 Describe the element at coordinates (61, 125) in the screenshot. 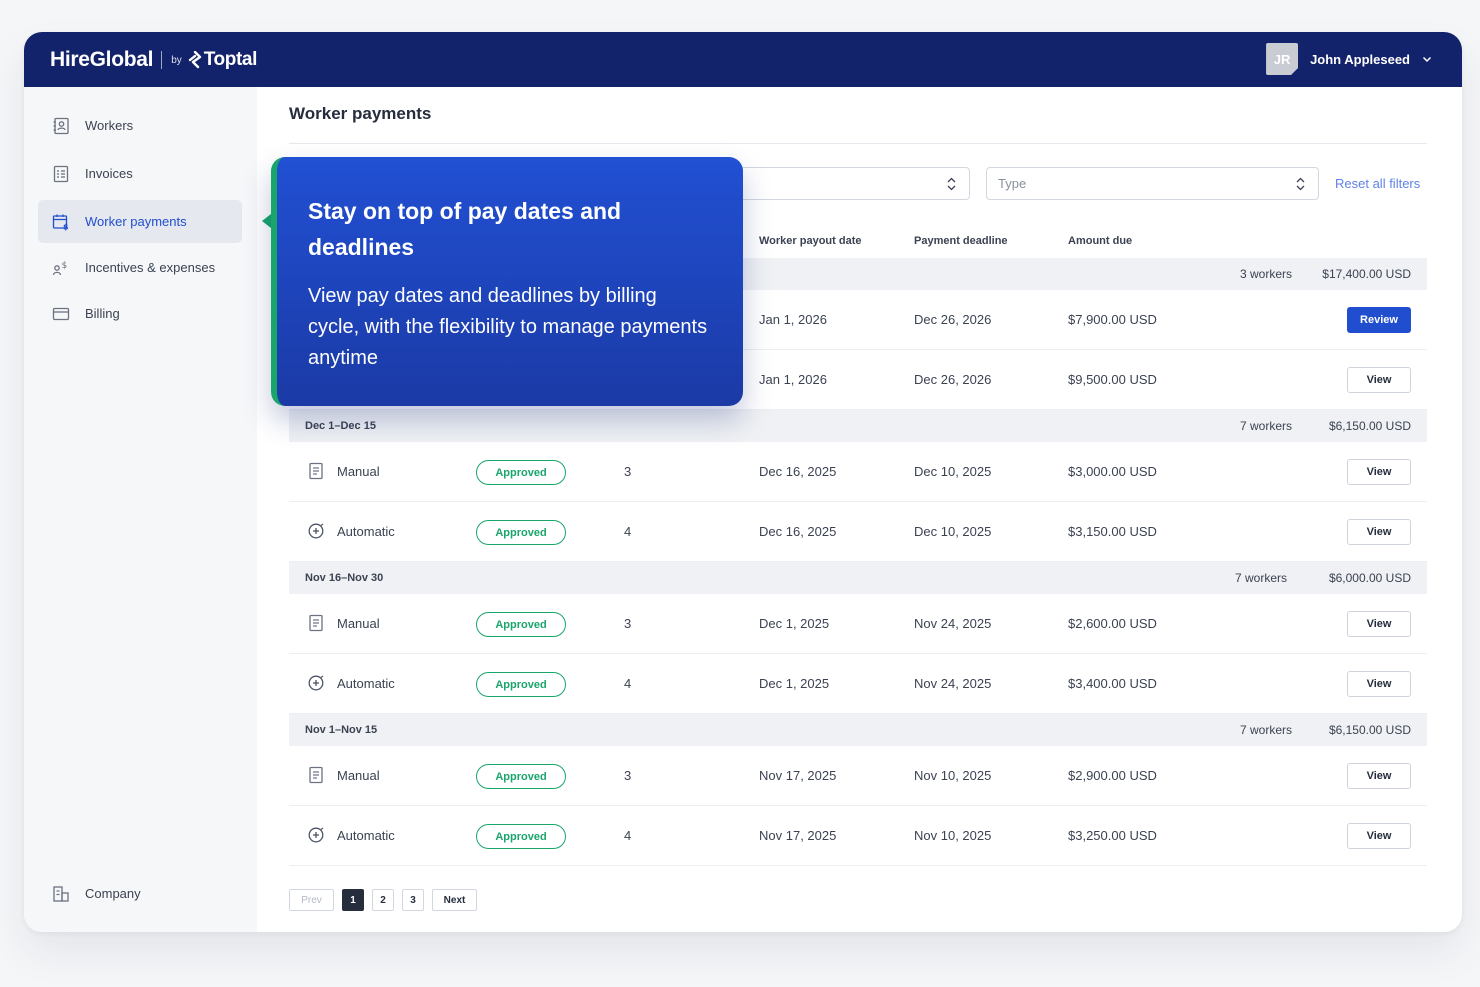

I see `contact-book-icon` at that location.